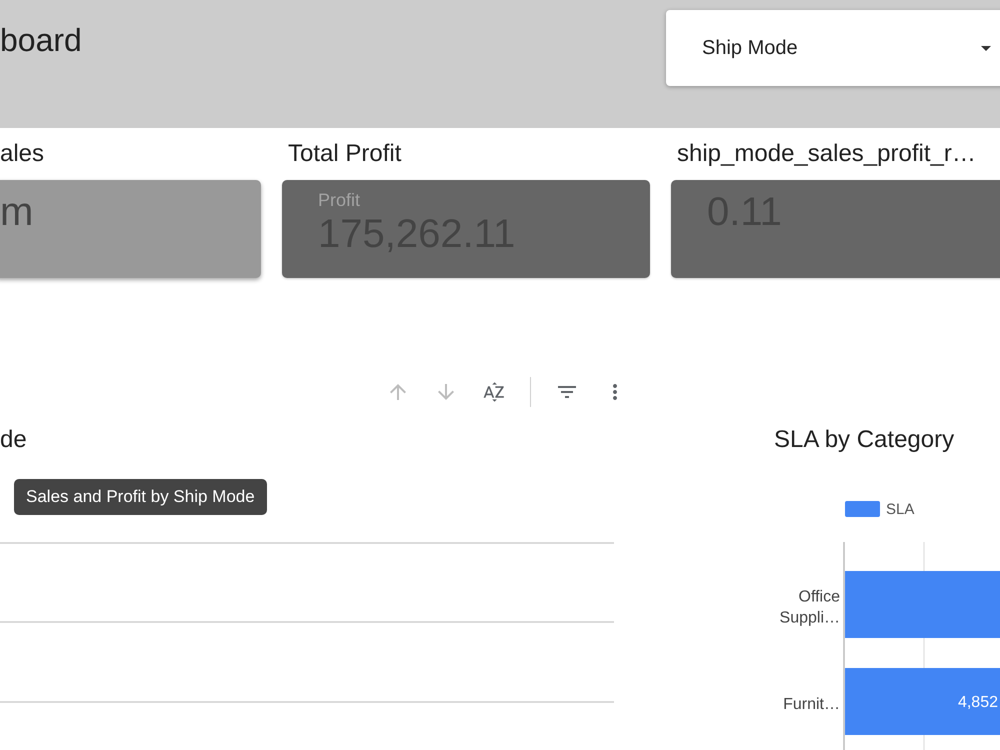 This screenshot has height=750, width=1000. I want to click on bar-value-label: 4,852, so click(978, 702).